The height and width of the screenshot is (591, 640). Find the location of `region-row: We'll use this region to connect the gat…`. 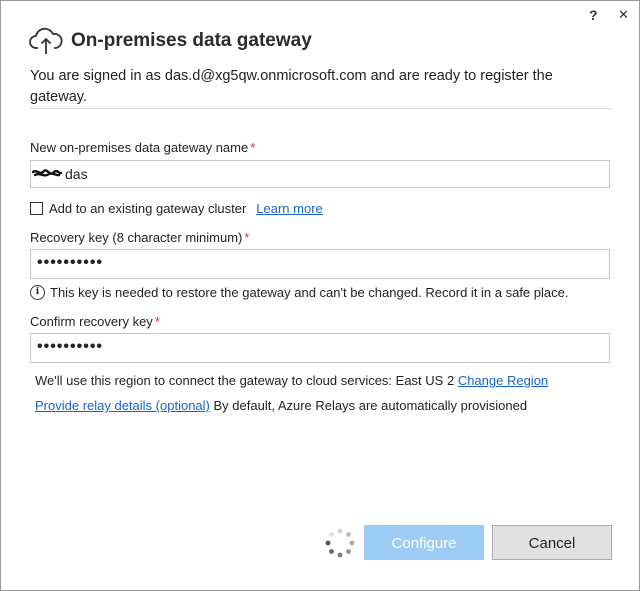

region-row: We'll use this region to connect the gat… is located at coordinates (291, 380).